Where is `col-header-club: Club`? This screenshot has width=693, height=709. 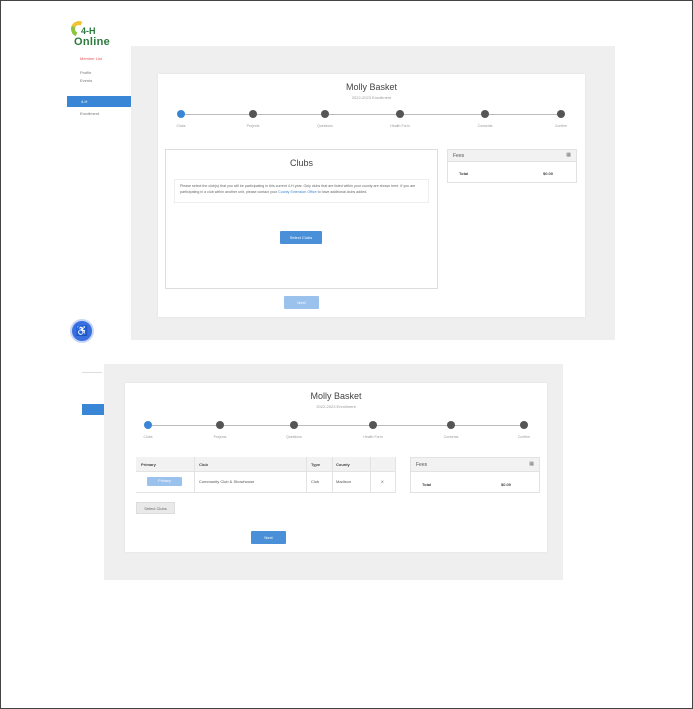
col-header-club: Club is located at coordinates (203, 464).